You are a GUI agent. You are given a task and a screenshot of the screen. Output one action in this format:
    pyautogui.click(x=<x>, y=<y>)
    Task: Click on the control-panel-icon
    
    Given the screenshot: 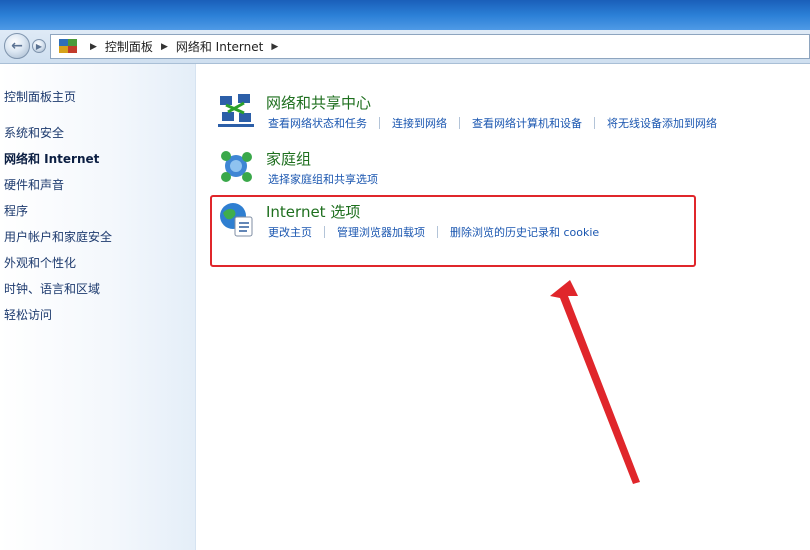 What is the action you would take?
    pyautogui.click(x=68, y=46)
    